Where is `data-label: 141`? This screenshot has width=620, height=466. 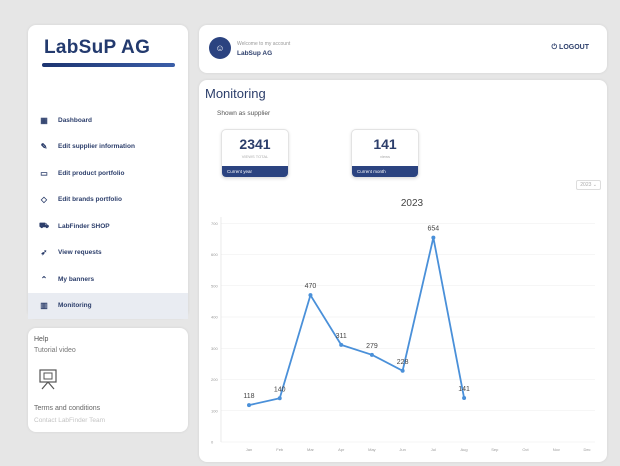
data-label: 141 is located at coordinates (464, 389).